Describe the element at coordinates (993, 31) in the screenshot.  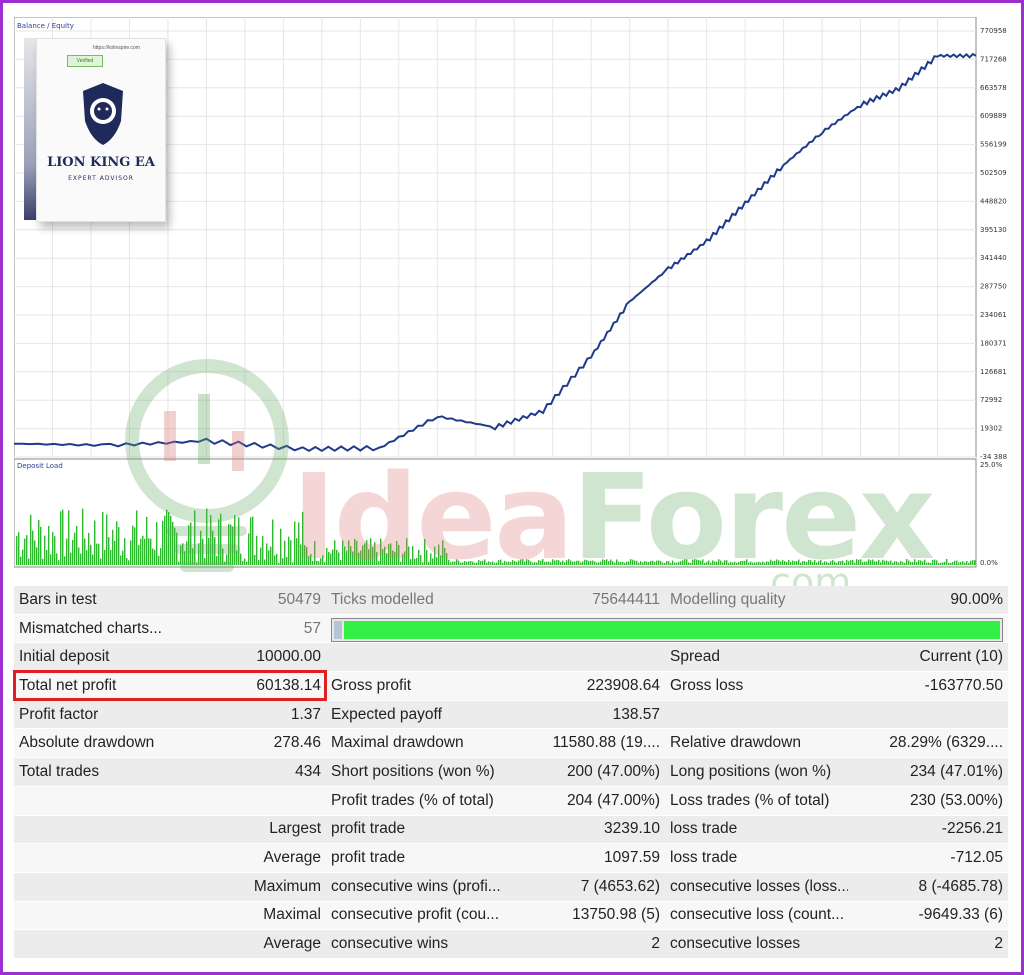
I see `y-tick-label: 770958` at that location.